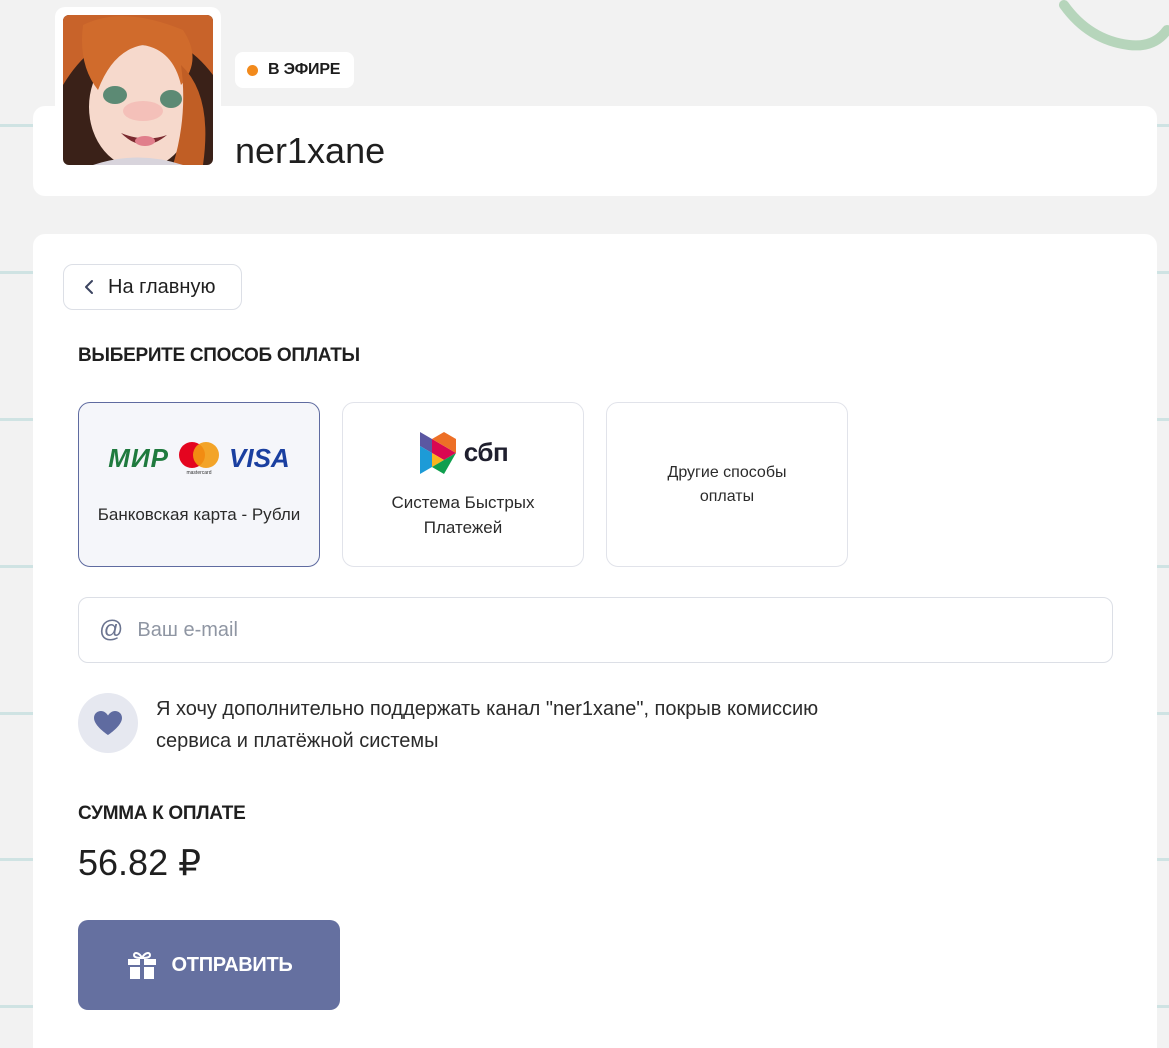 The height and width of the screenshot is (1048, 1169). I want to click on gift-icon, so click(141, 965).